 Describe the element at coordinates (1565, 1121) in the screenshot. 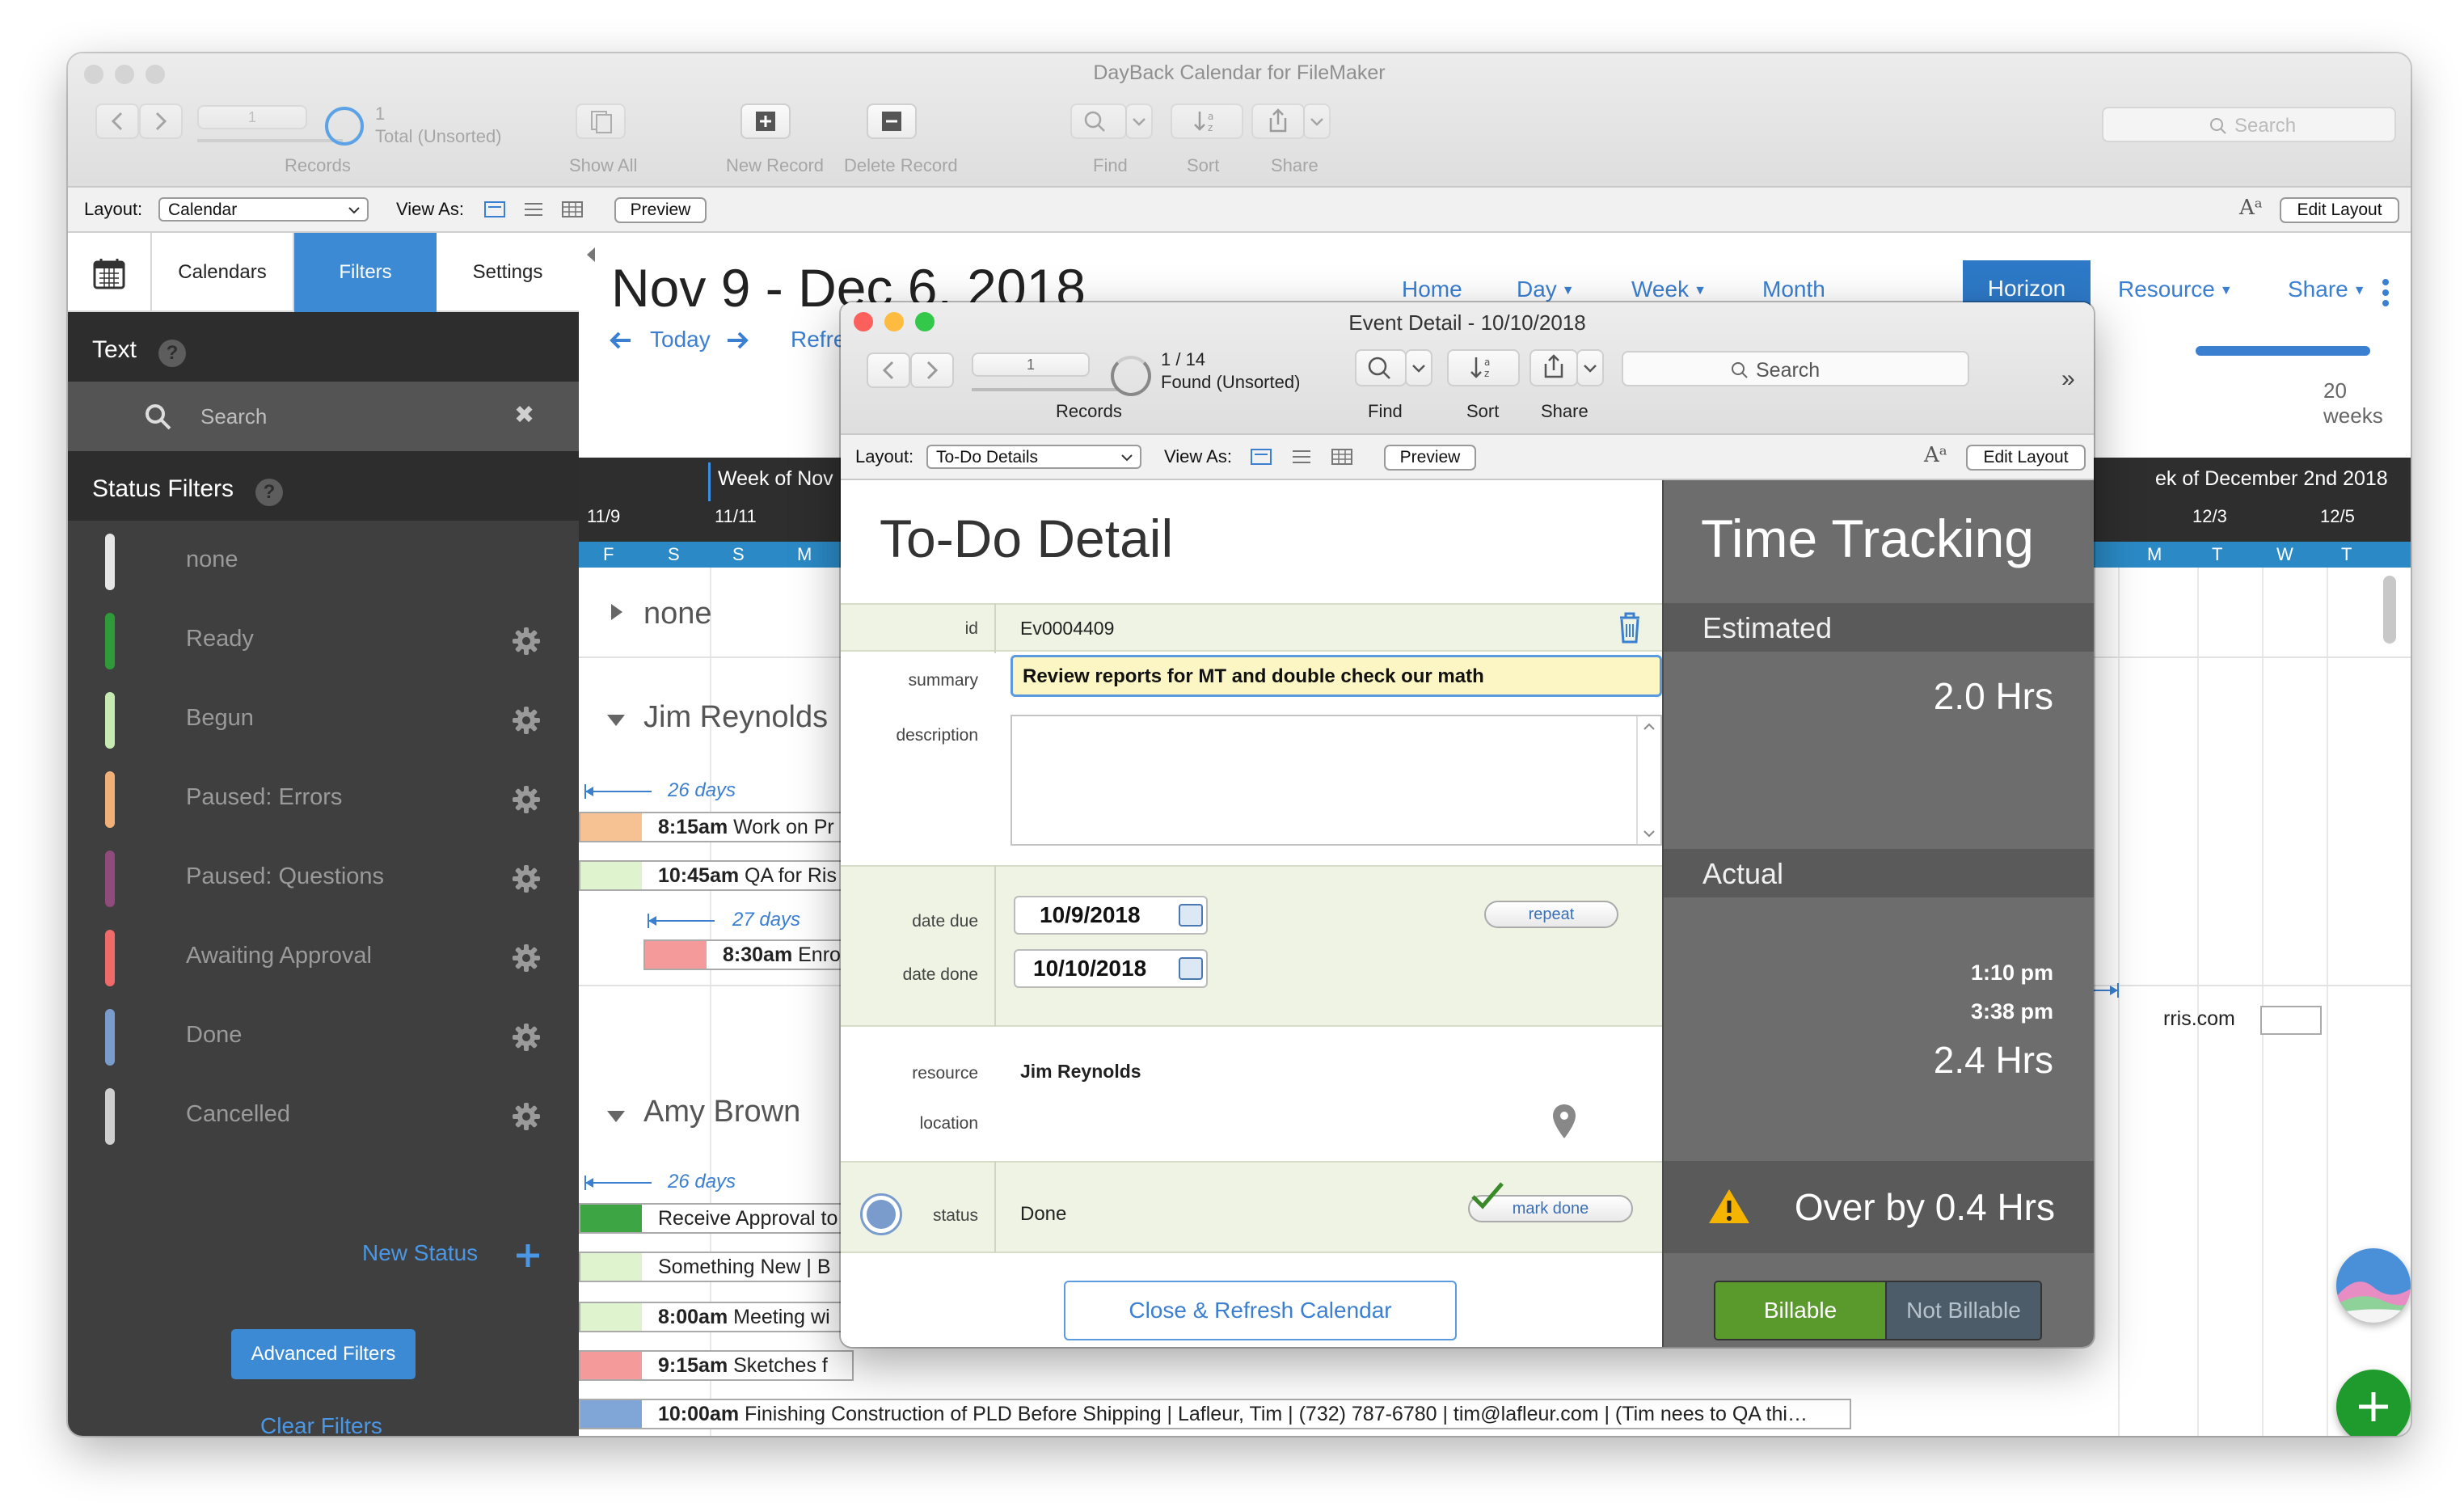

I see `location-pin-icon` at that location.